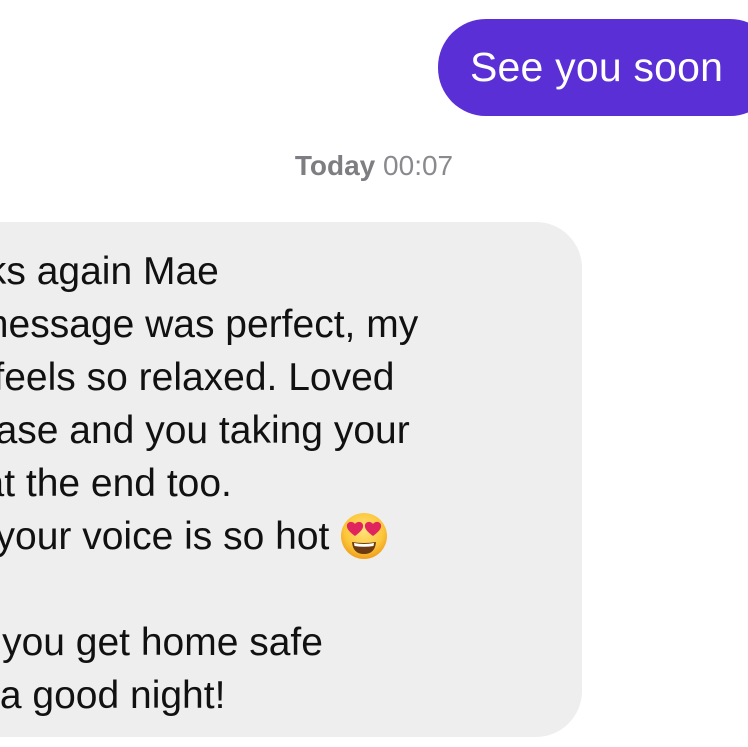 The width and height of the screenshot is (748, 747). I want to click on timestamp-time: 00:07, so click(418, 165).